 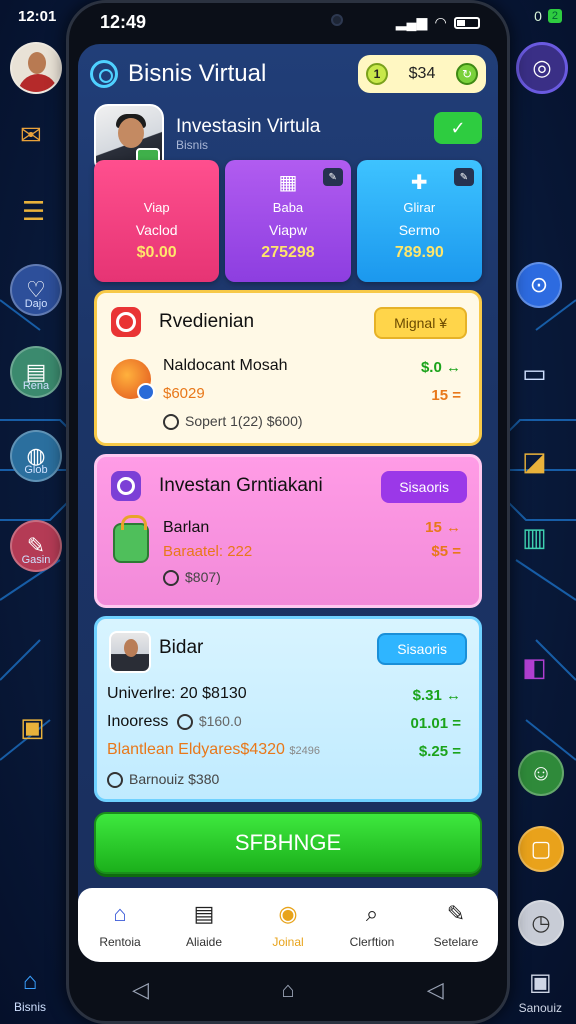 I want to click on right-badge: ◎, so click(x=542, y=68).